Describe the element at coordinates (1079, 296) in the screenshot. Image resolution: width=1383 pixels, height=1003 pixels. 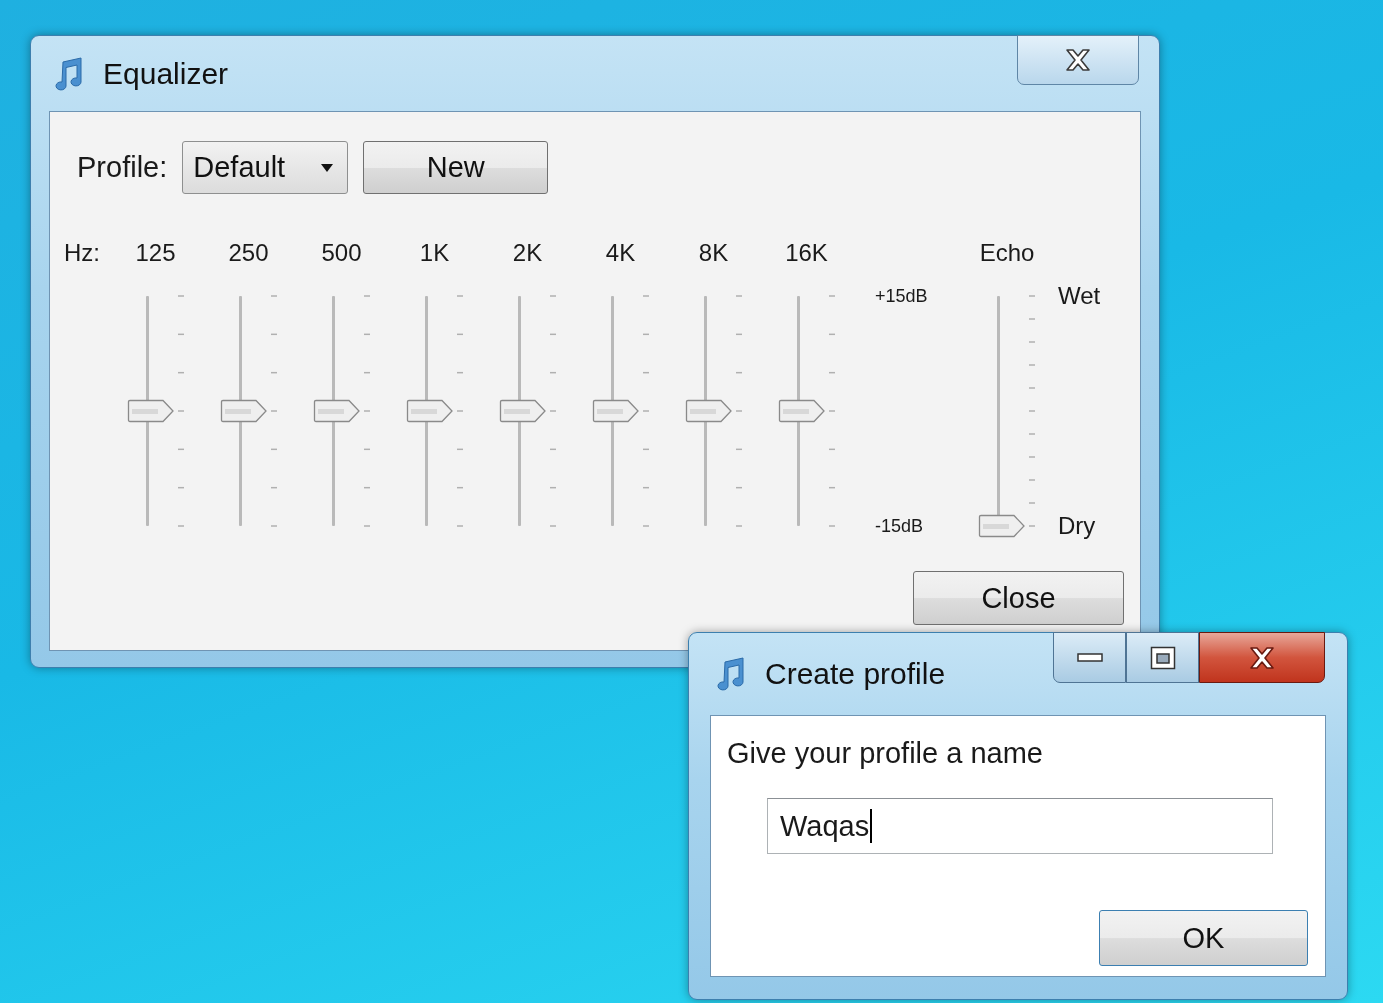
I see `wet-label: Wet` at that location.